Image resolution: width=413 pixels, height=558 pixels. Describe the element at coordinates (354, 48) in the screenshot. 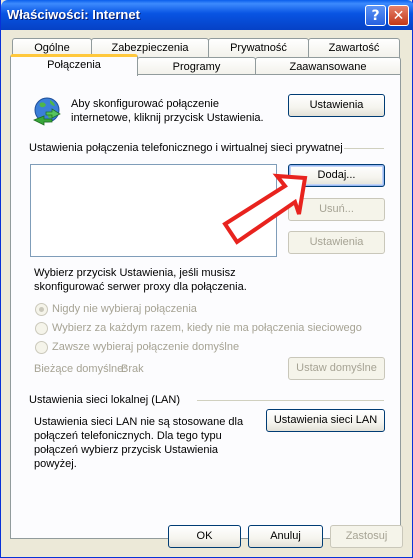

I see `tab-content: Zawartość` at that location.